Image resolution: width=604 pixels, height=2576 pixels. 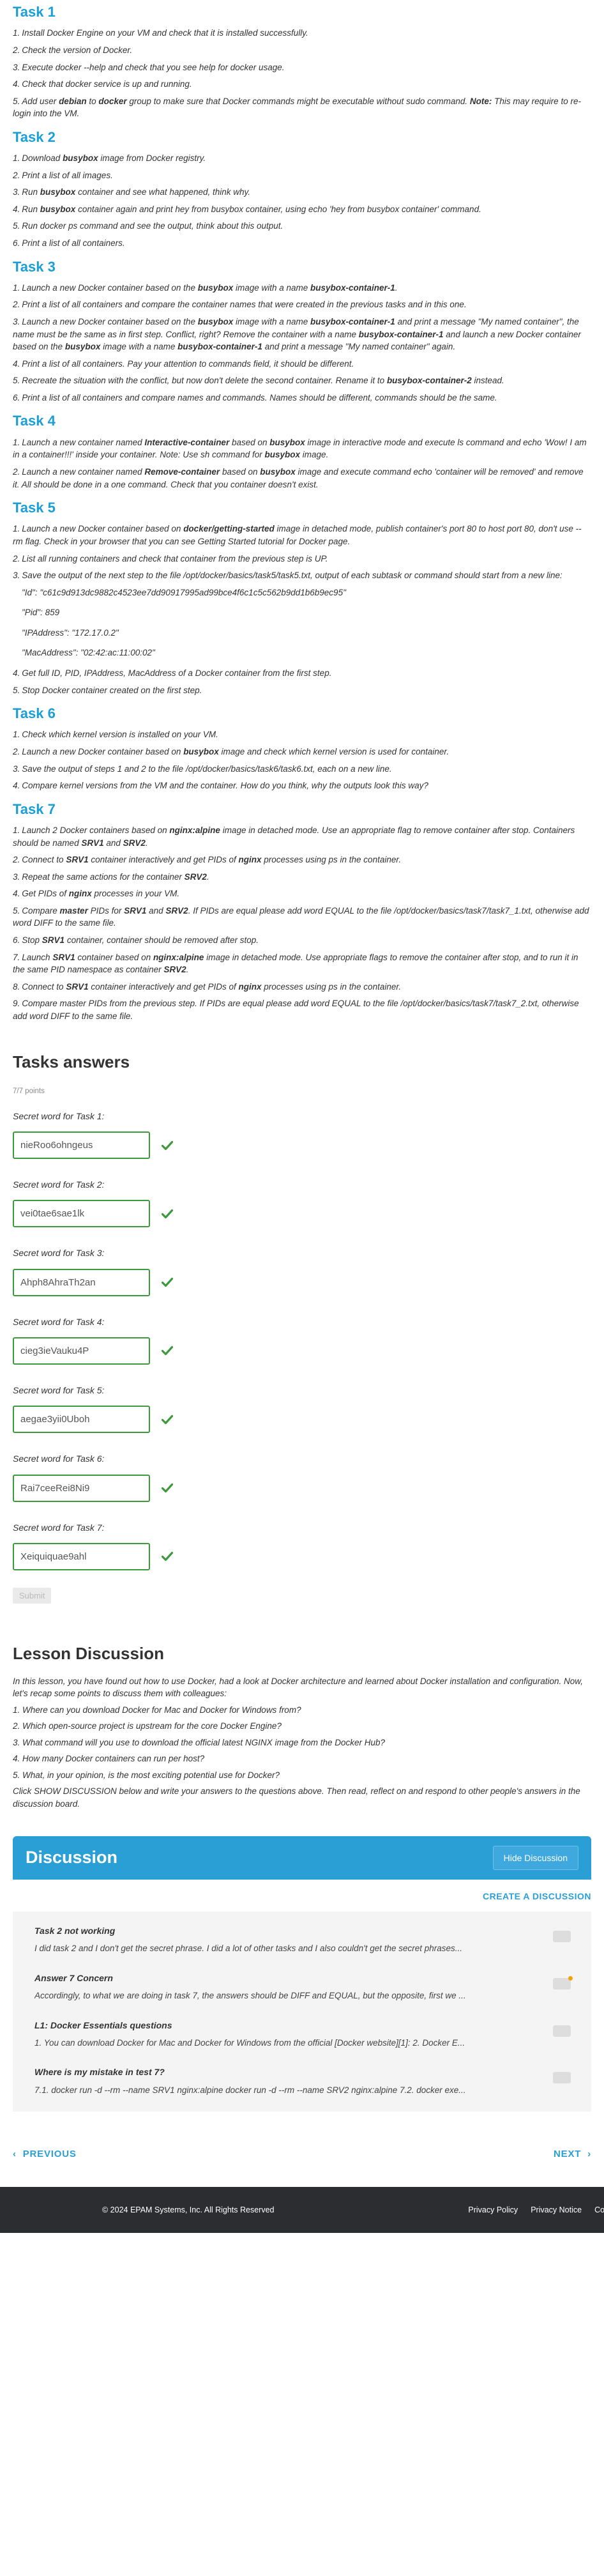 What do you see at coordinates (34, 421) in the screenshot?
I see `task-title: Task 4` at bounding box center [34, 421].